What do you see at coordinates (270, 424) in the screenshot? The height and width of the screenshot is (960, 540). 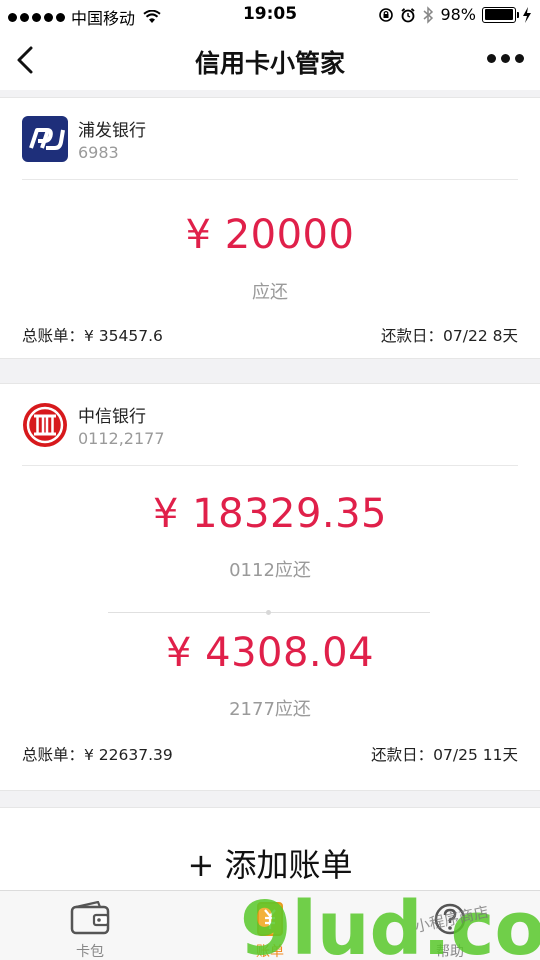 I see `bank-header: 中信银行 0112,2177` at bounding box center [270, 424].